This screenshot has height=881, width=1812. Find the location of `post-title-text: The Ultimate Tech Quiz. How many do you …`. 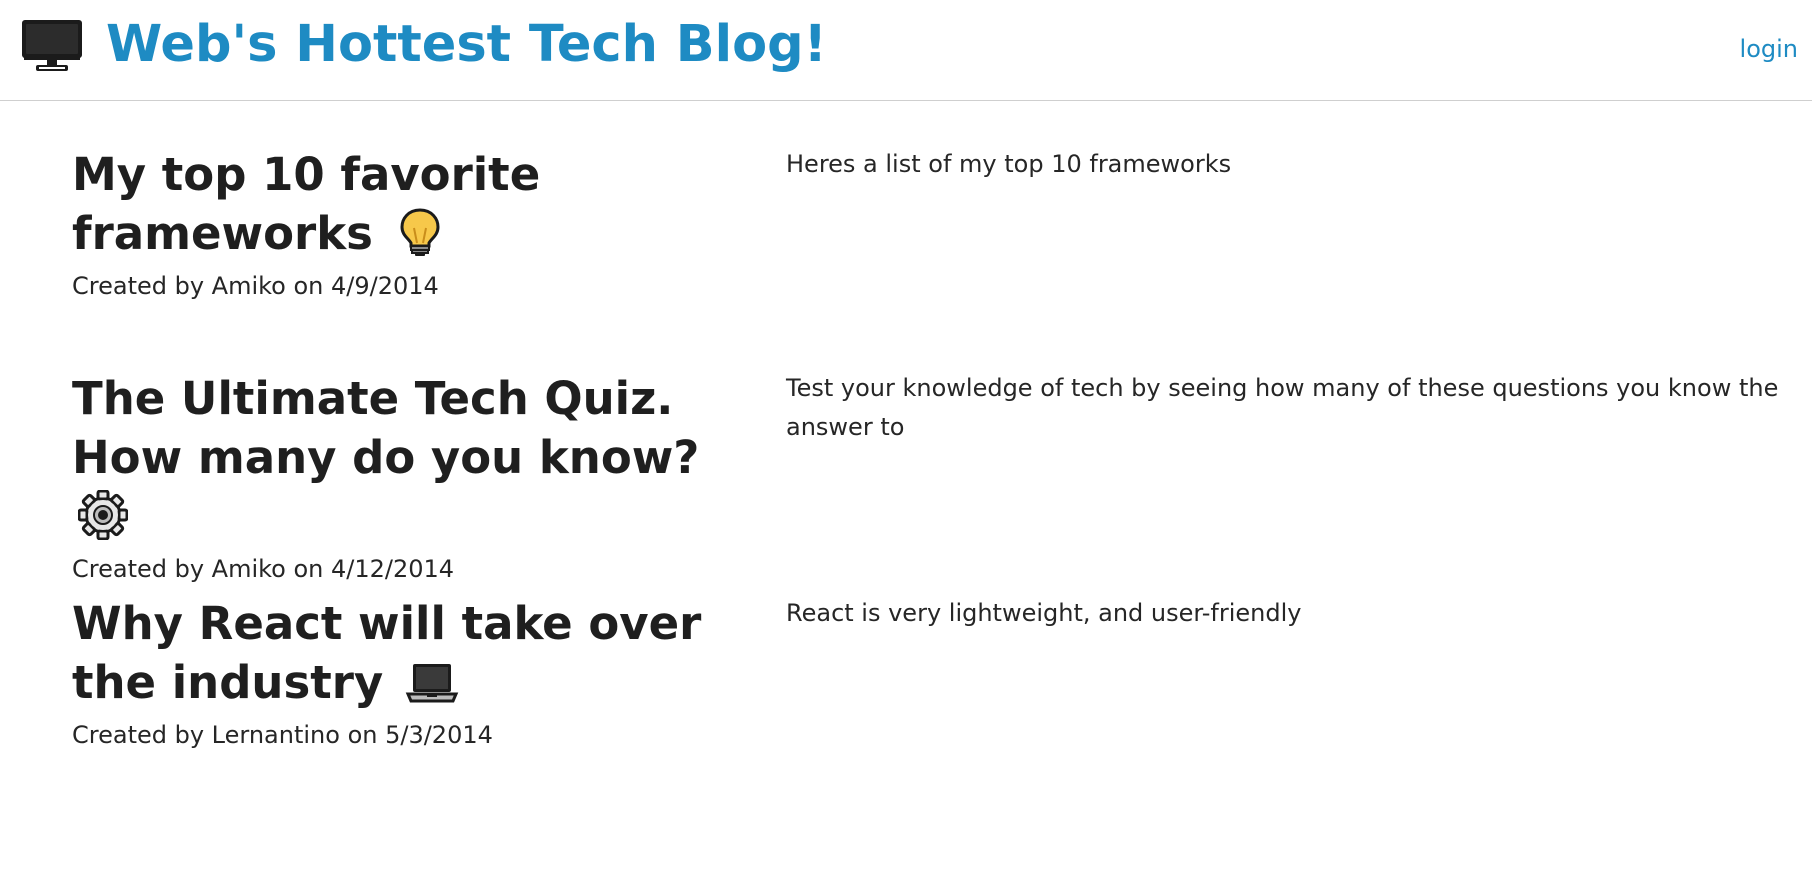

post-title-text: The Ultimate Tech Quiz. How many do you … is located at coordinates (386, 428).